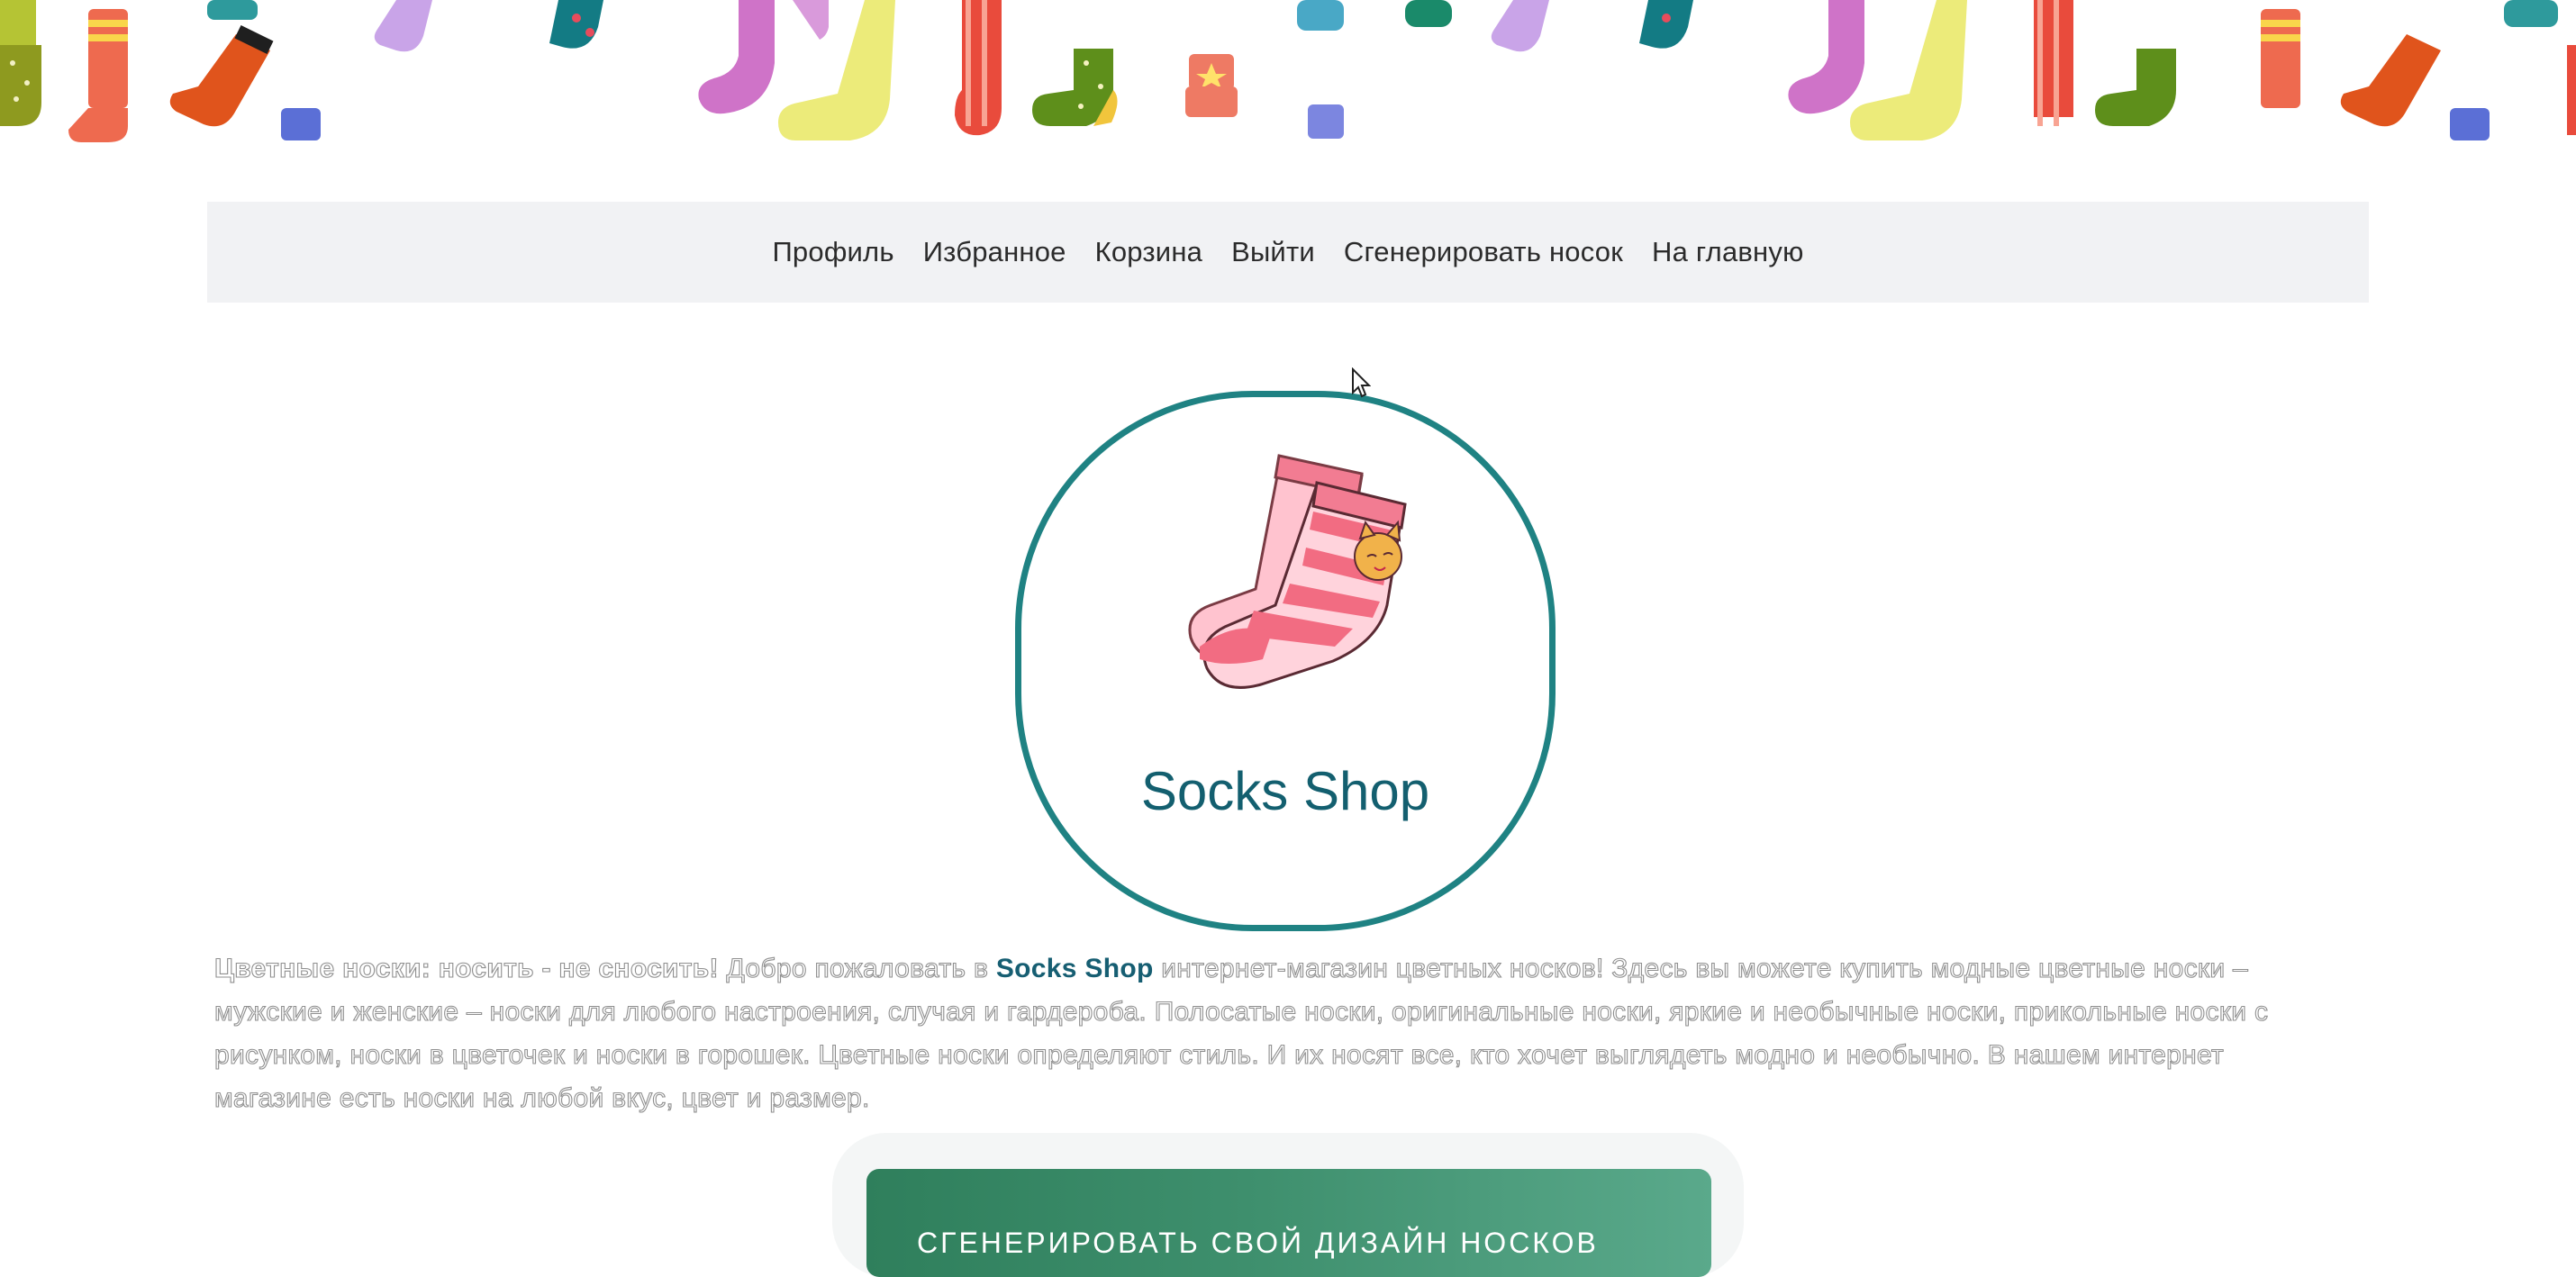 The image size is (2576, 1277). I want to click on generate-design-button: СГЕНЕРИРОВАТЬ СВОЙ ДИЗАЙН НОСКОВ, so click(1288, 1223).